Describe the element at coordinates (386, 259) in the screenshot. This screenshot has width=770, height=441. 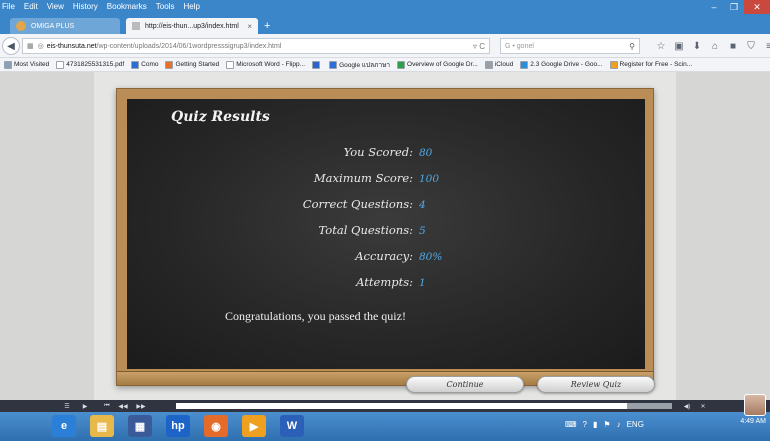
I see `result-row-accuracy: Accuracy: 80%` at that location.